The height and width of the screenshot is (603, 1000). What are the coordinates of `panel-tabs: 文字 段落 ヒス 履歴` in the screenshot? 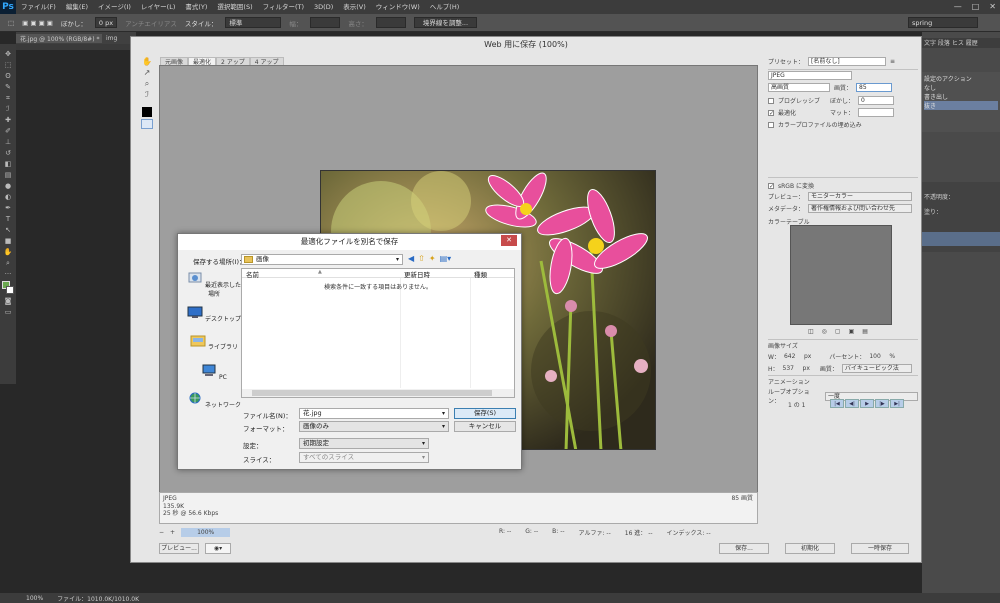 It's located at (961, 43).